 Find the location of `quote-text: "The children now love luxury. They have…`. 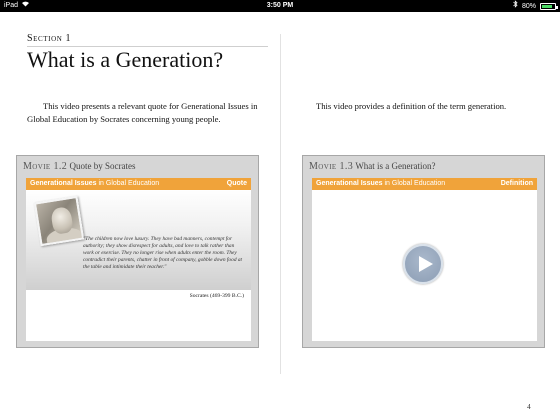

quote-text: "The children now love luxury. They have… is located at coordinates (163, 253).